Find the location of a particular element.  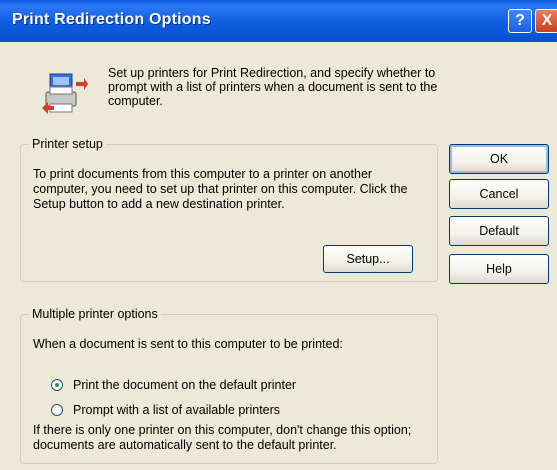

close-button: X is located at coordinates (546, 21).